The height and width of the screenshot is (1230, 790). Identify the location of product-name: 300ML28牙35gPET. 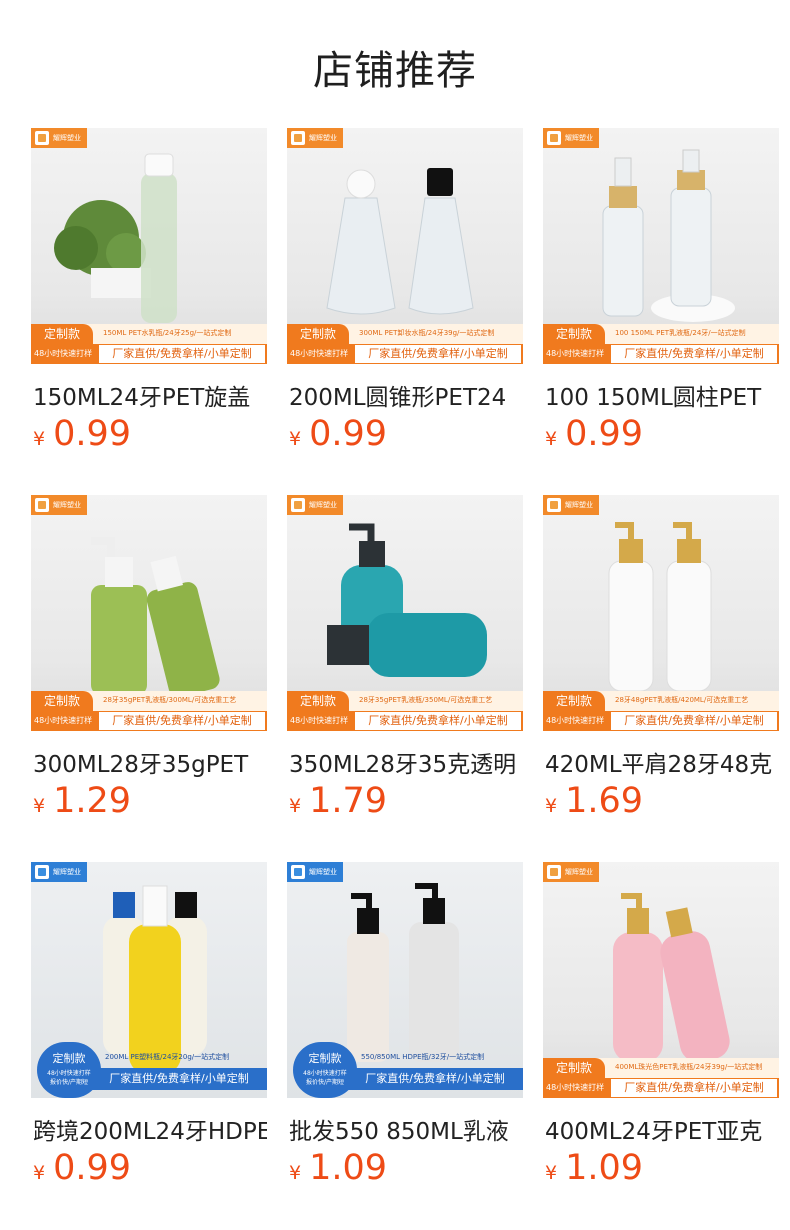
(150, 762).